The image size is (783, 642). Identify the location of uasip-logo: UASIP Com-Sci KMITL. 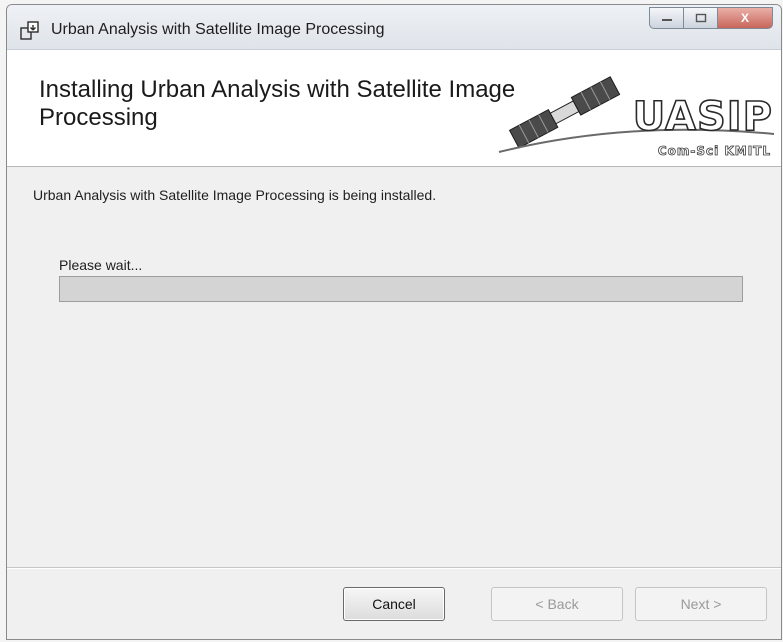
(634, 110).